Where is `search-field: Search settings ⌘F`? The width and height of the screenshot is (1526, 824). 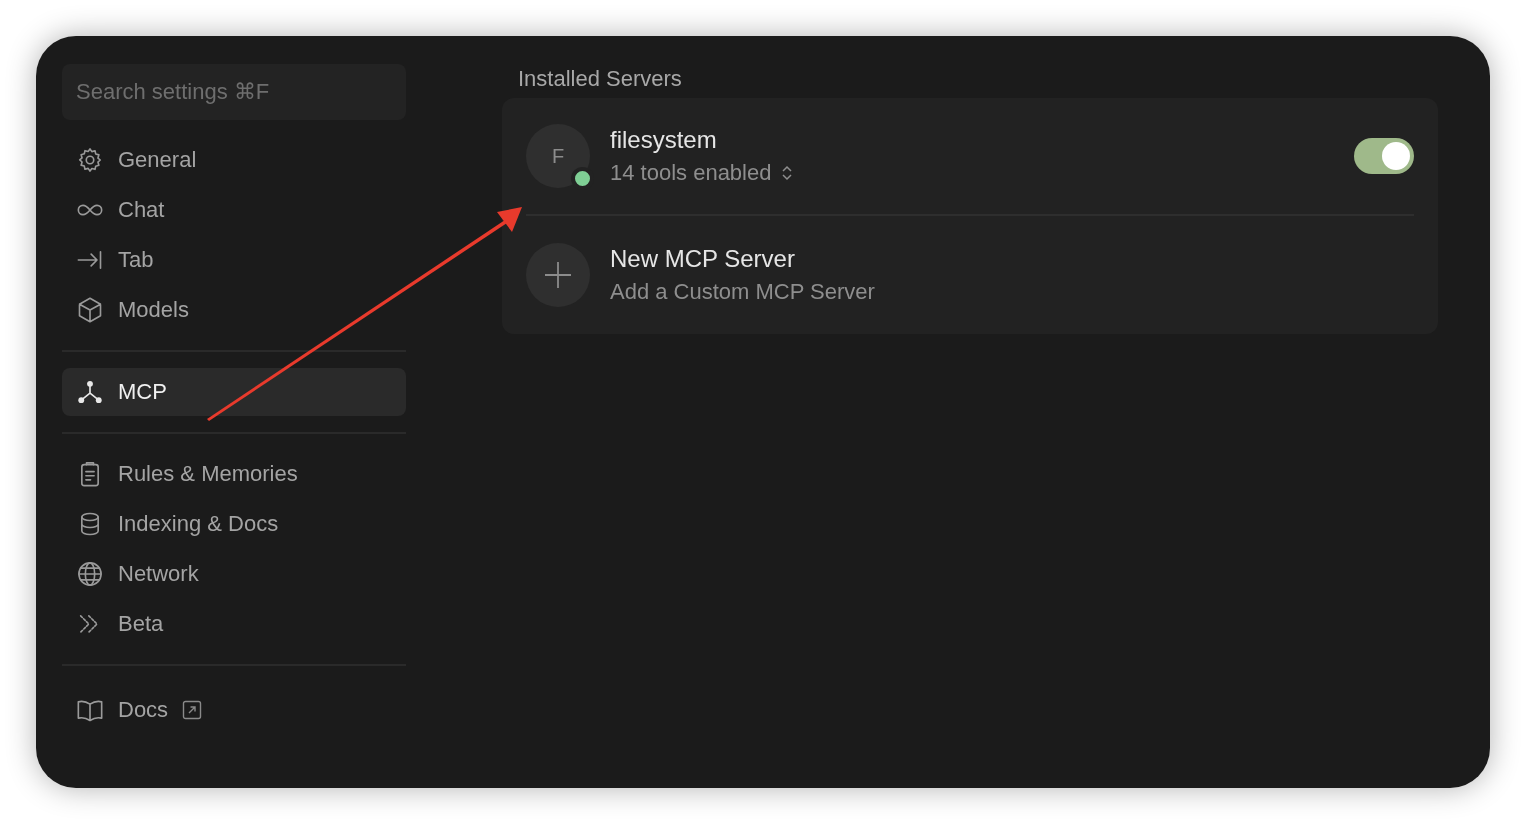
search-field: Search settings ⌘F is located at coordinates (234, 92).